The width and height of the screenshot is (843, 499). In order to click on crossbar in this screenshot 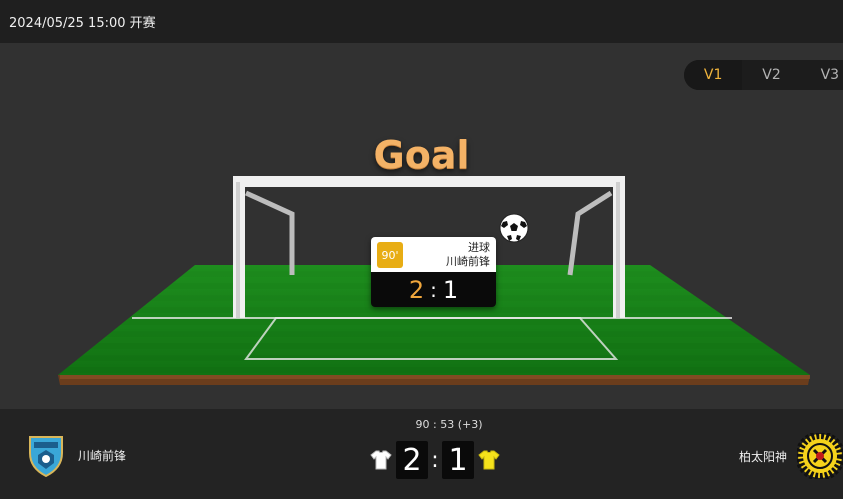, I will do `click(429, 181)`.